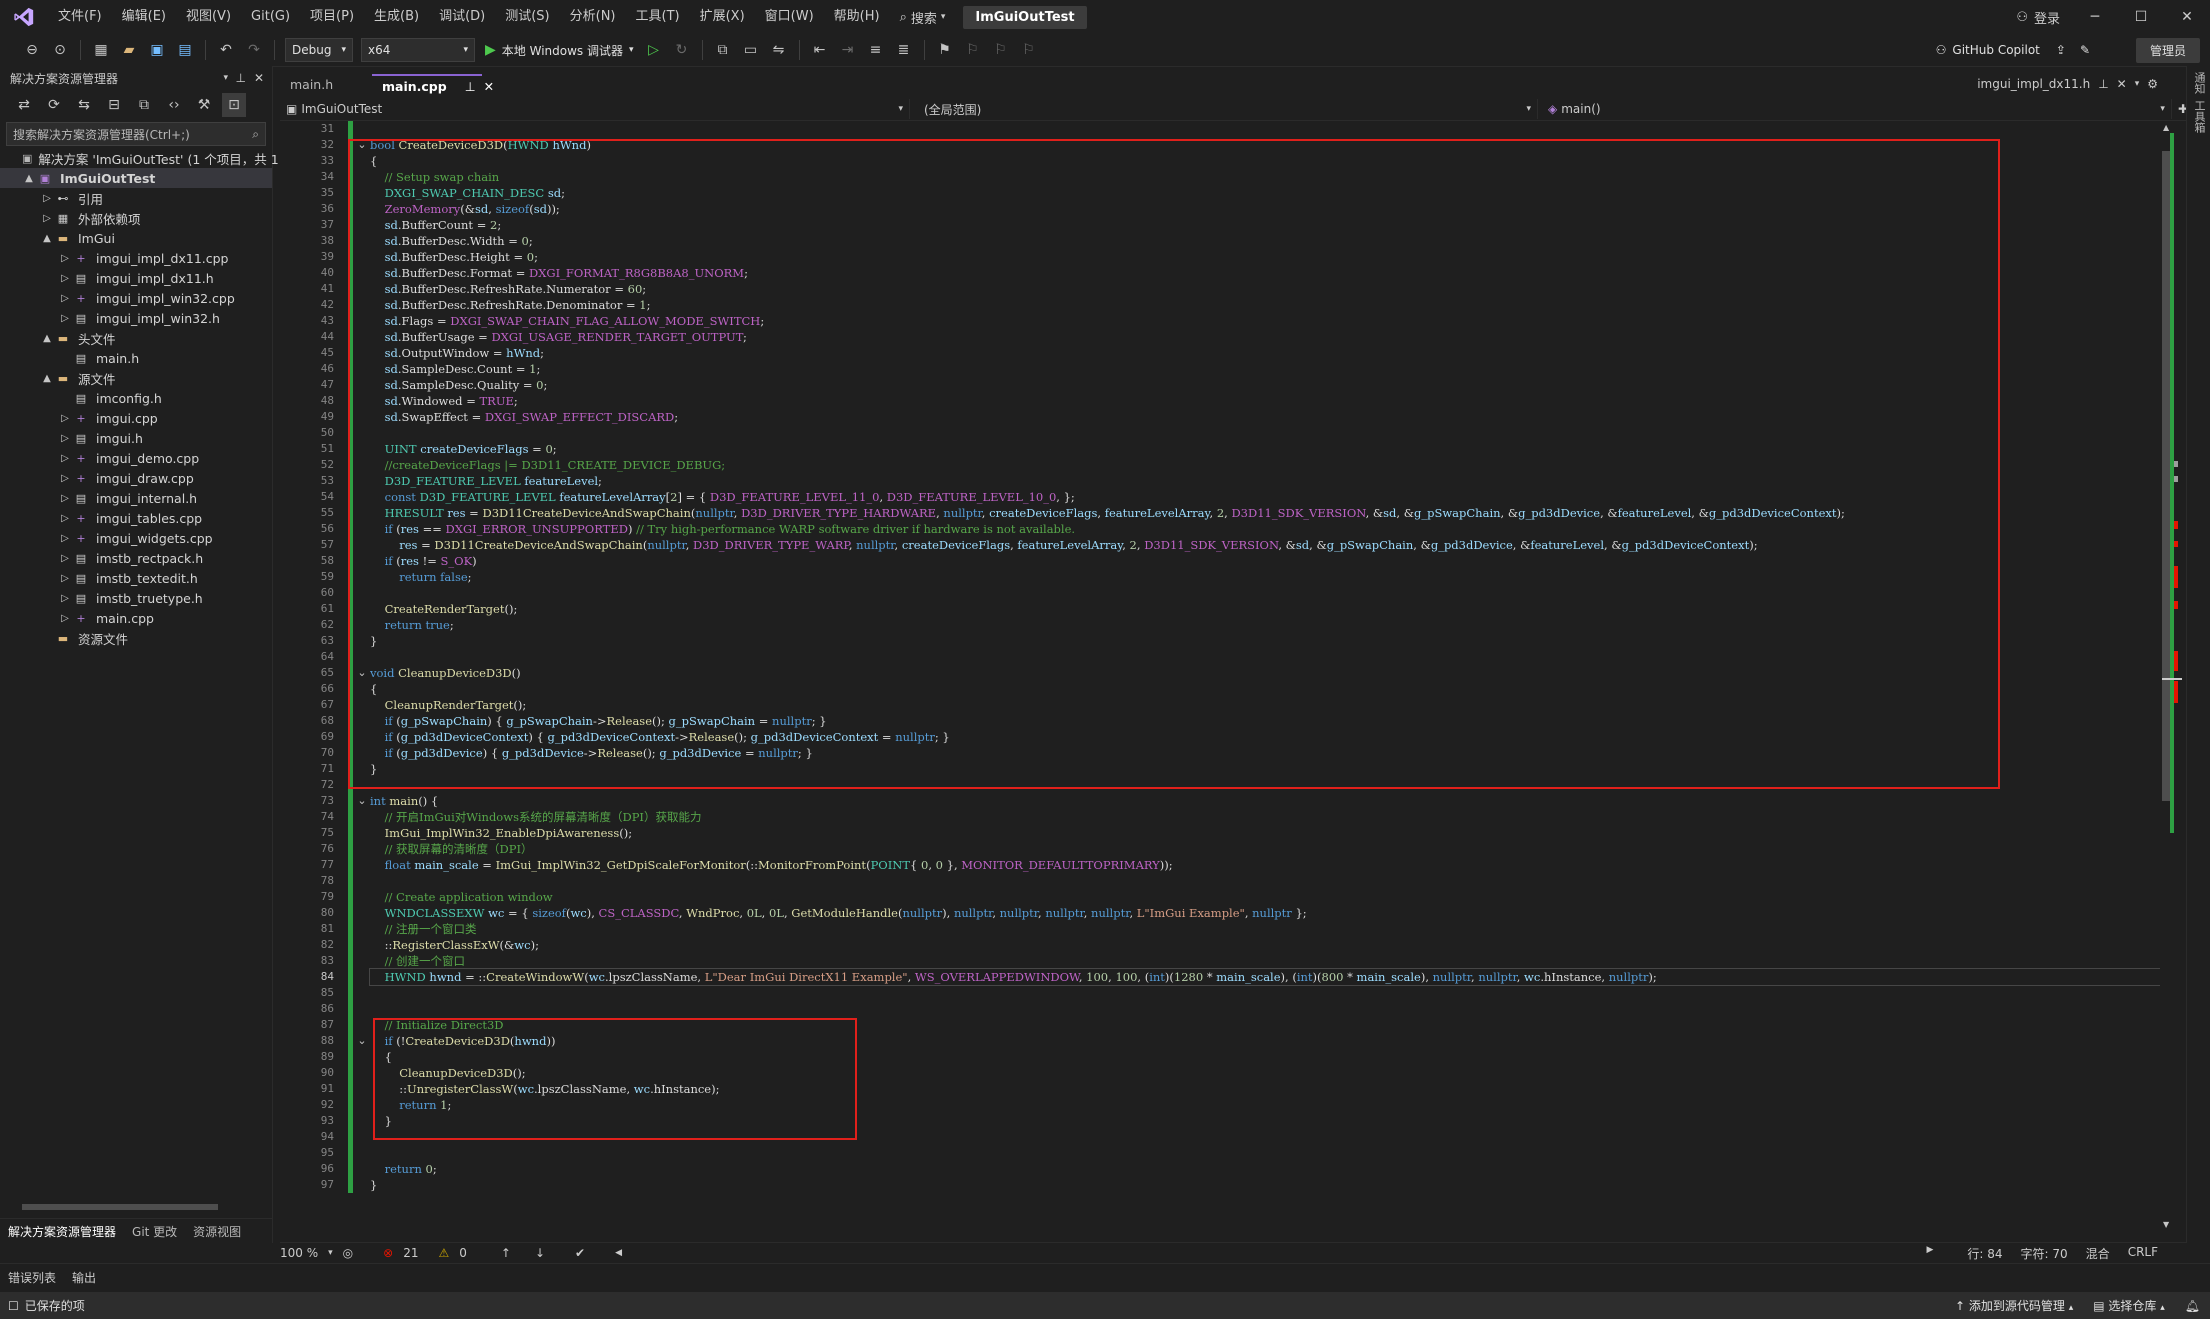 The image size is (2210, 1319). I want to click on outdent-icon: ⇥, so click(848, 50).